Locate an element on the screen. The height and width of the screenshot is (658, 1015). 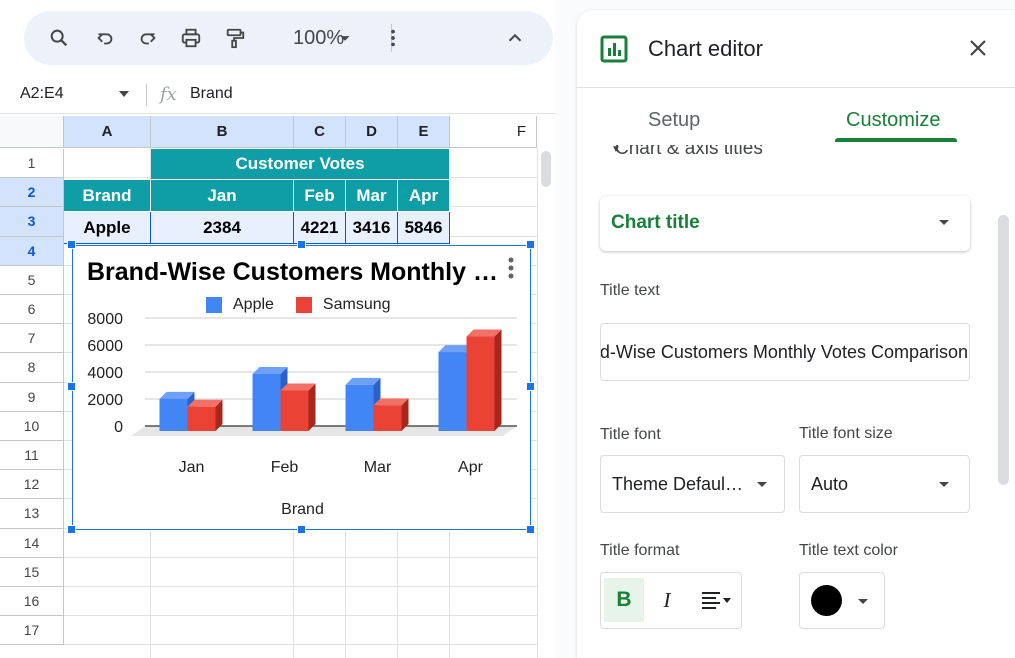
y-tick-label: 8000 is located at coordinates (105, 319).